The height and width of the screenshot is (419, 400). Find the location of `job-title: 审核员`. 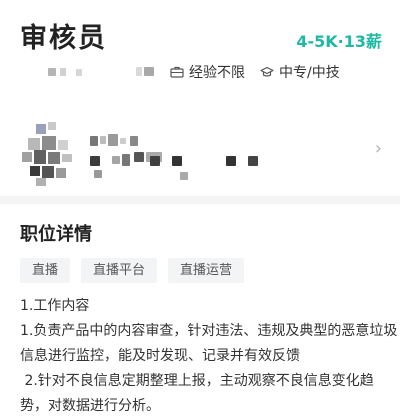

job-title: 审核员 is located at coordinates (63, 38).